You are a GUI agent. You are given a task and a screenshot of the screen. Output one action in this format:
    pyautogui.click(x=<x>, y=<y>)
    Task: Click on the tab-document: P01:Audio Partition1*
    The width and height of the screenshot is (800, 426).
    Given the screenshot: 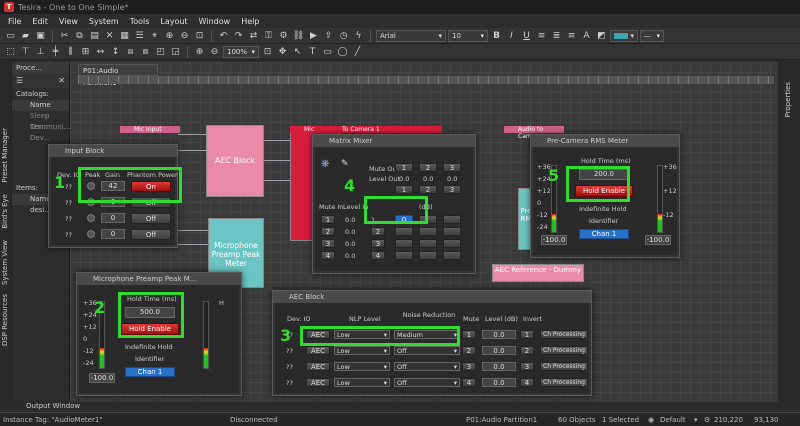 What is the action you would take?
    pyautogui.click(x=118, y=75)
    